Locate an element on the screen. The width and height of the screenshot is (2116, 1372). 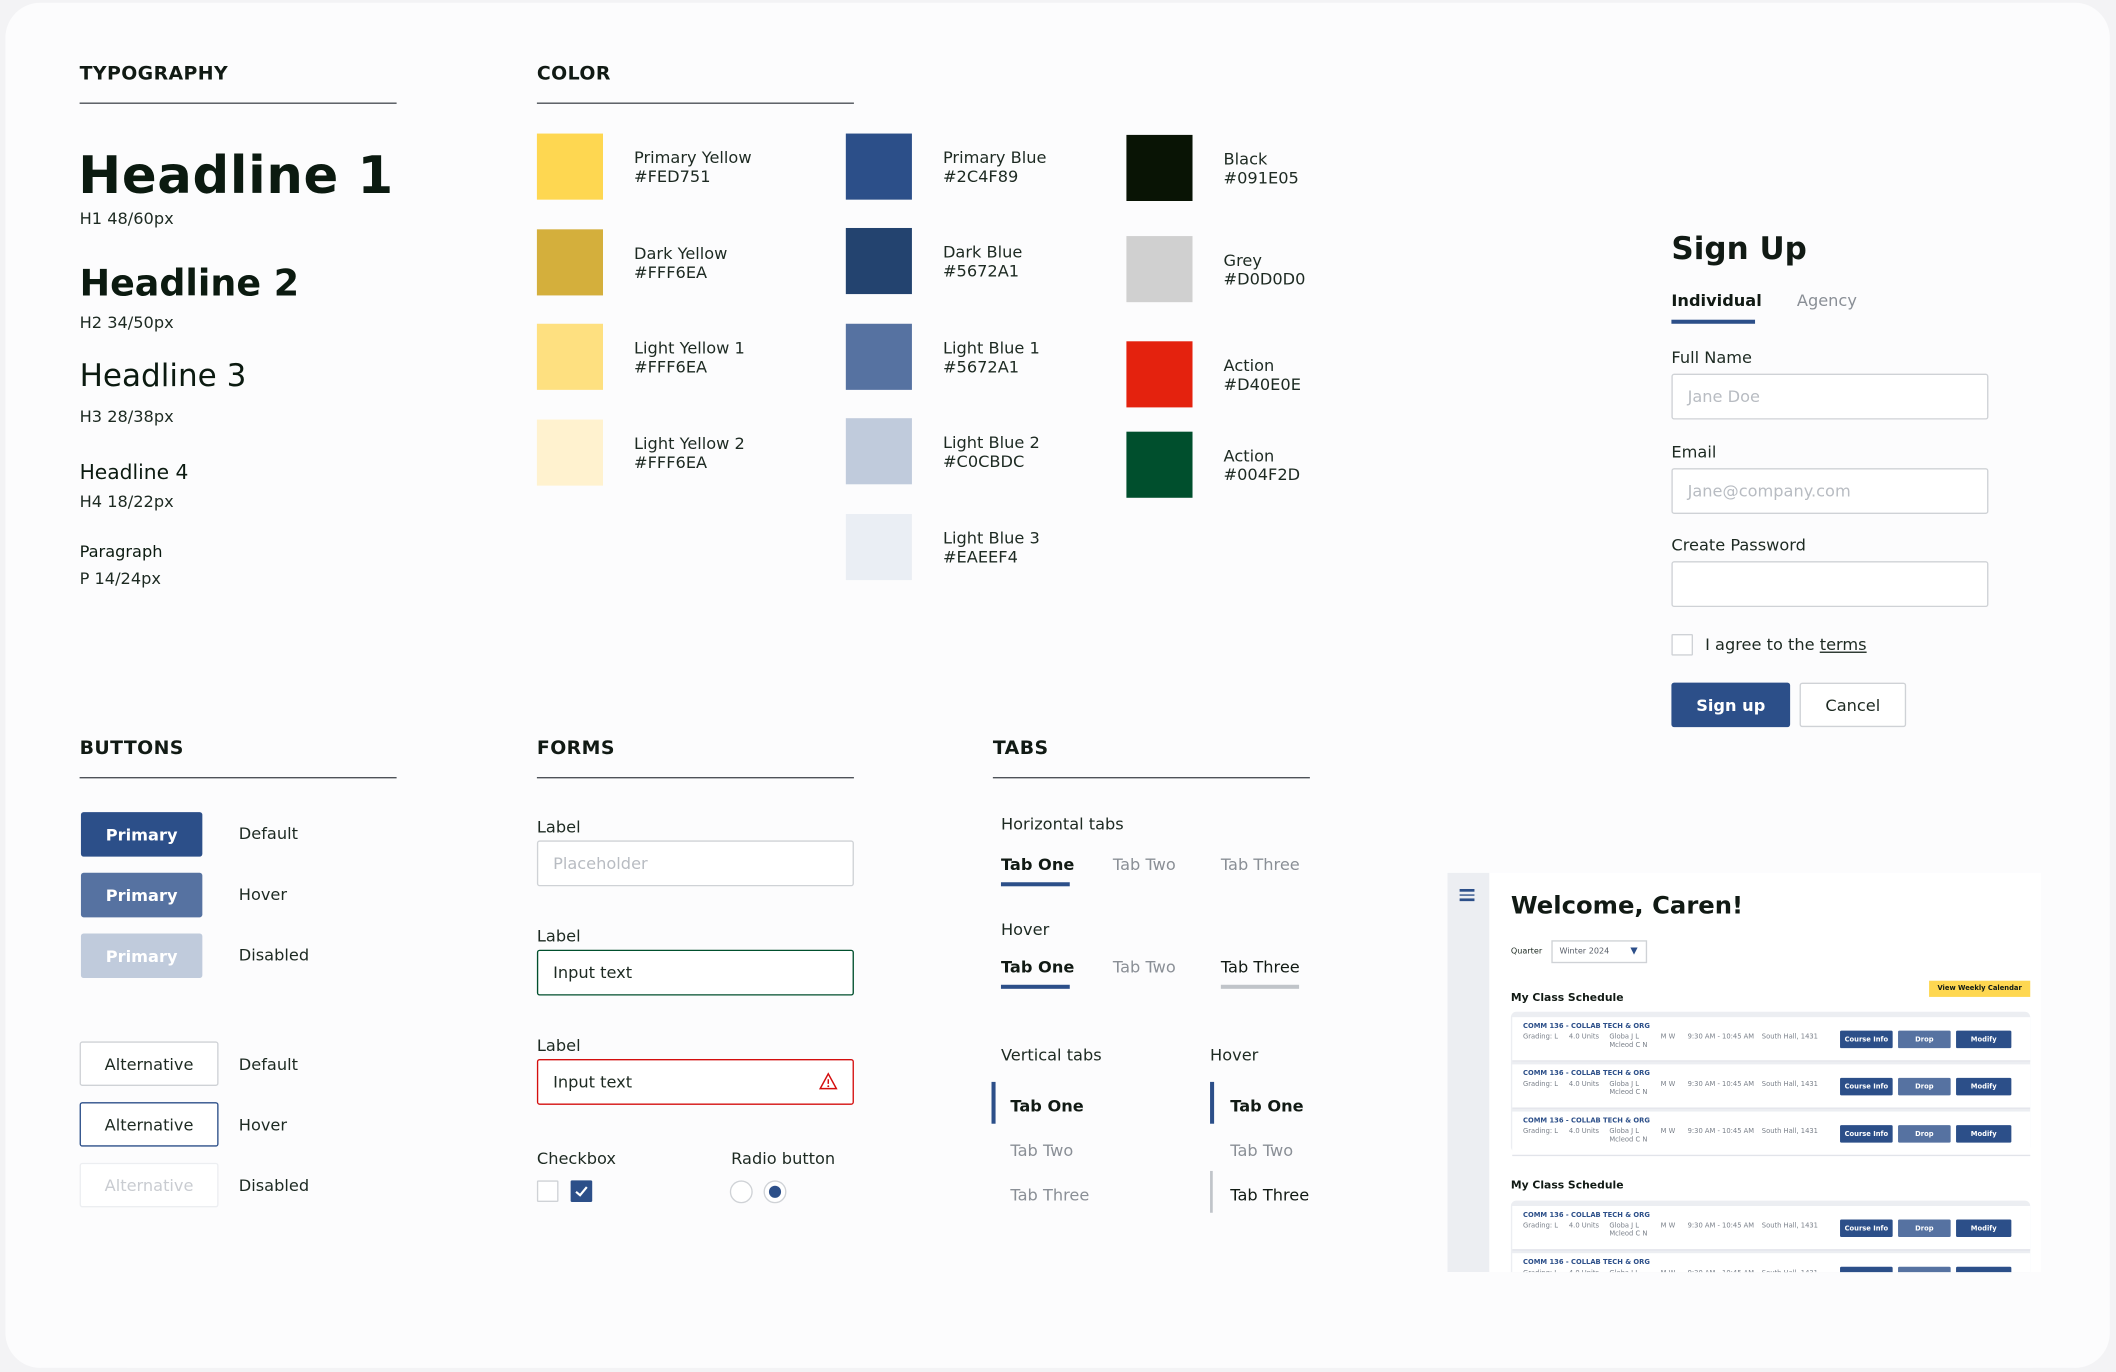
view-weekly-calendar-button: View Weekly Calendar is located at coordinates (1980, 988).